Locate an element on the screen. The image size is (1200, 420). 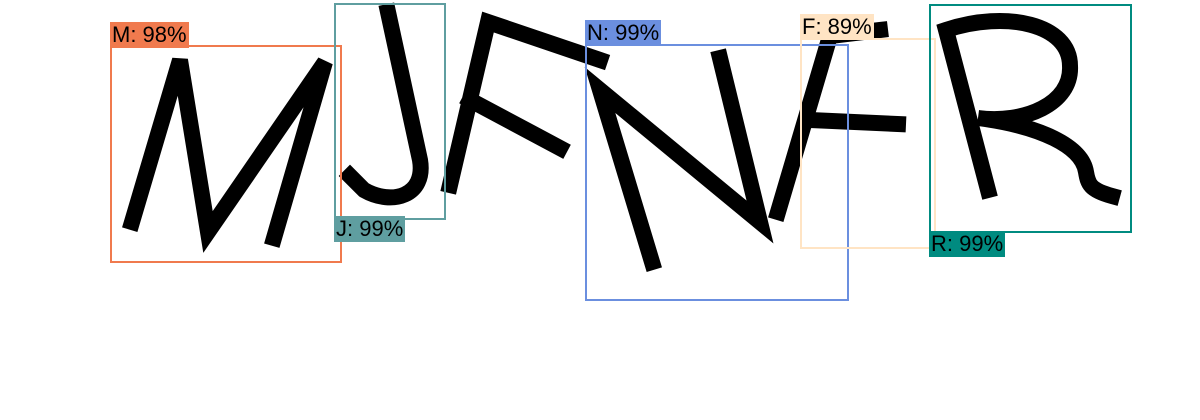
detection-box-r is located at coordinates (1030, 118).